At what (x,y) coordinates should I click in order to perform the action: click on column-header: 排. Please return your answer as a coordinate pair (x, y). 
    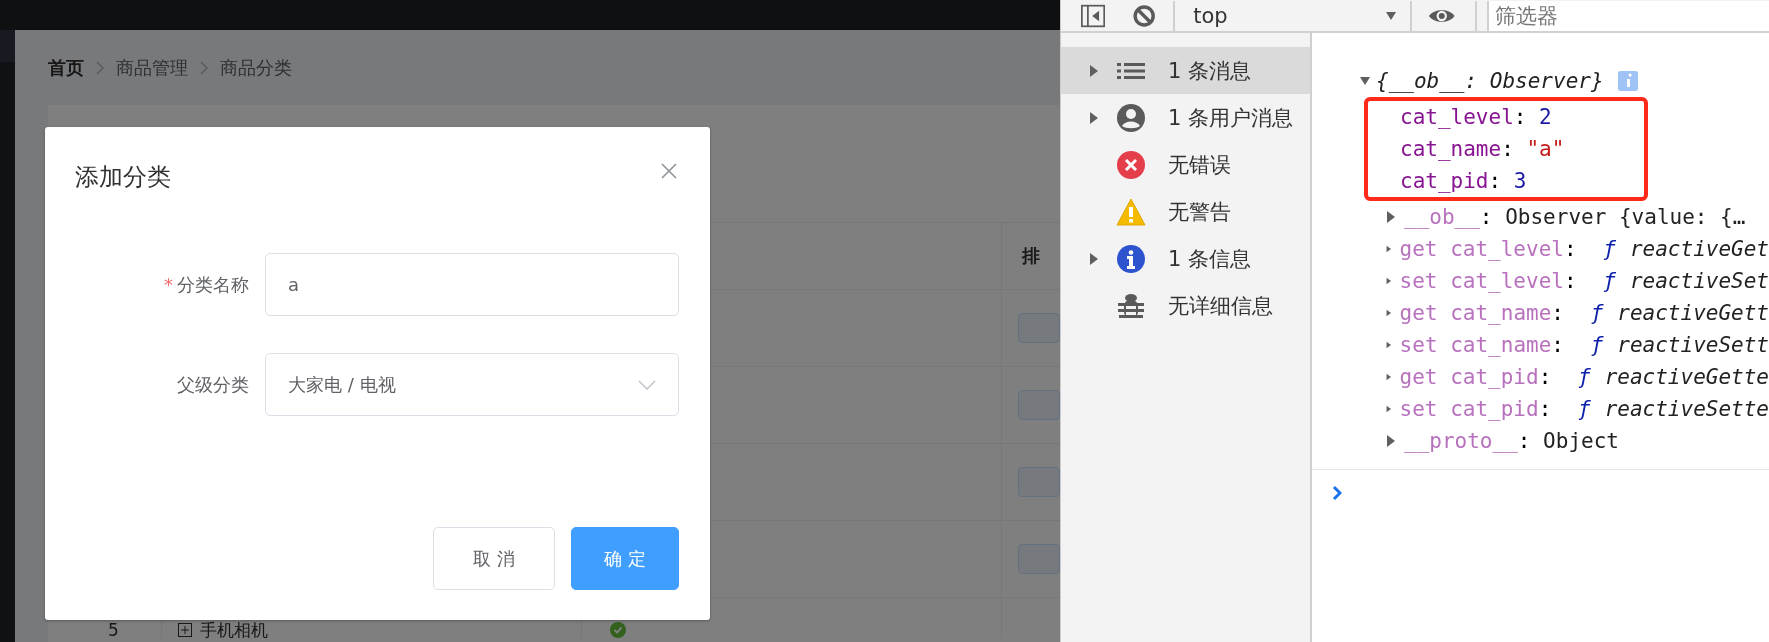
    Looking at the image, I should click on (1031, 256).